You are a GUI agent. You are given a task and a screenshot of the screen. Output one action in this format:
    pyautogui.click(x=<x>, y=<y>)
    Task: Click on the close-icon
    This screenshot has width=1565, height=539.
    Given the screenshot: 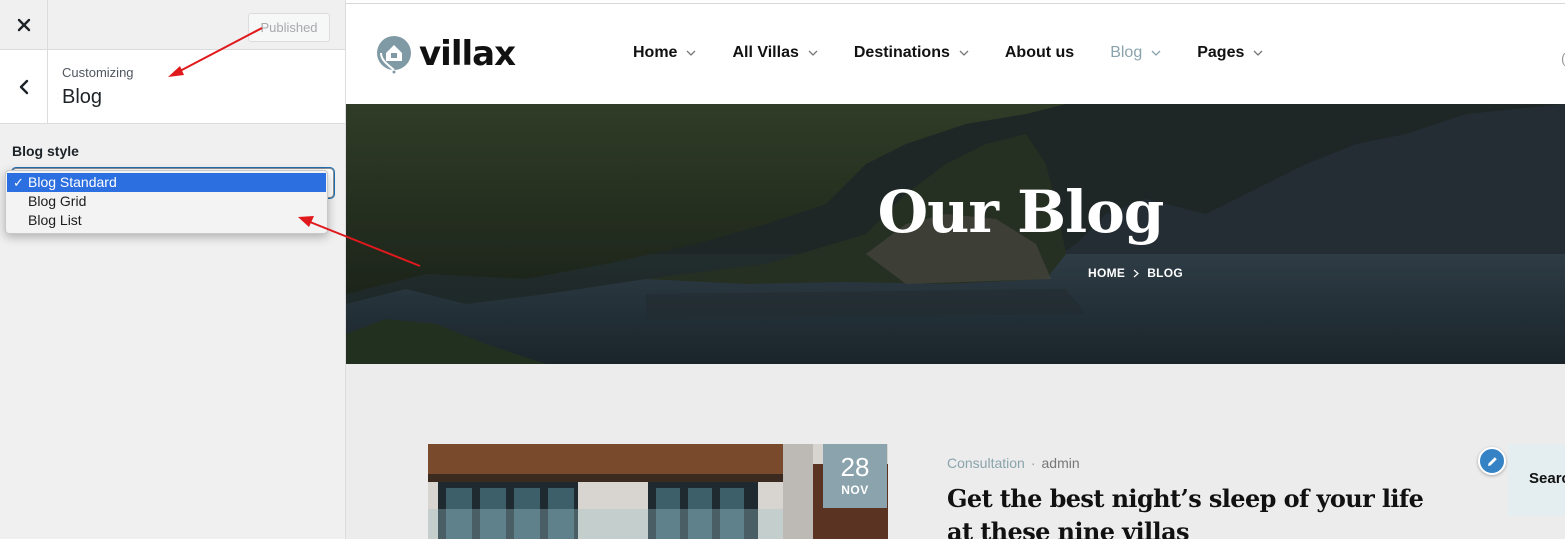 What is the action you would take?
    pyautogui.click(x=23, y=25)
    